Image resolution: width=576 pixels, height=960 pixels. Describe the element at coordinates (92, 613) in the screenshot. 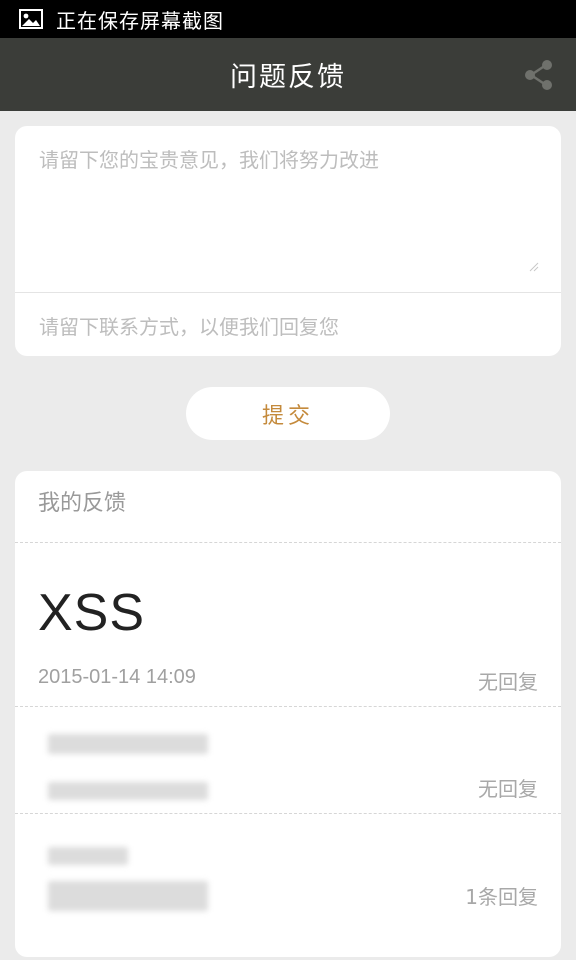

I see `feedback-title: XSS` at that location.